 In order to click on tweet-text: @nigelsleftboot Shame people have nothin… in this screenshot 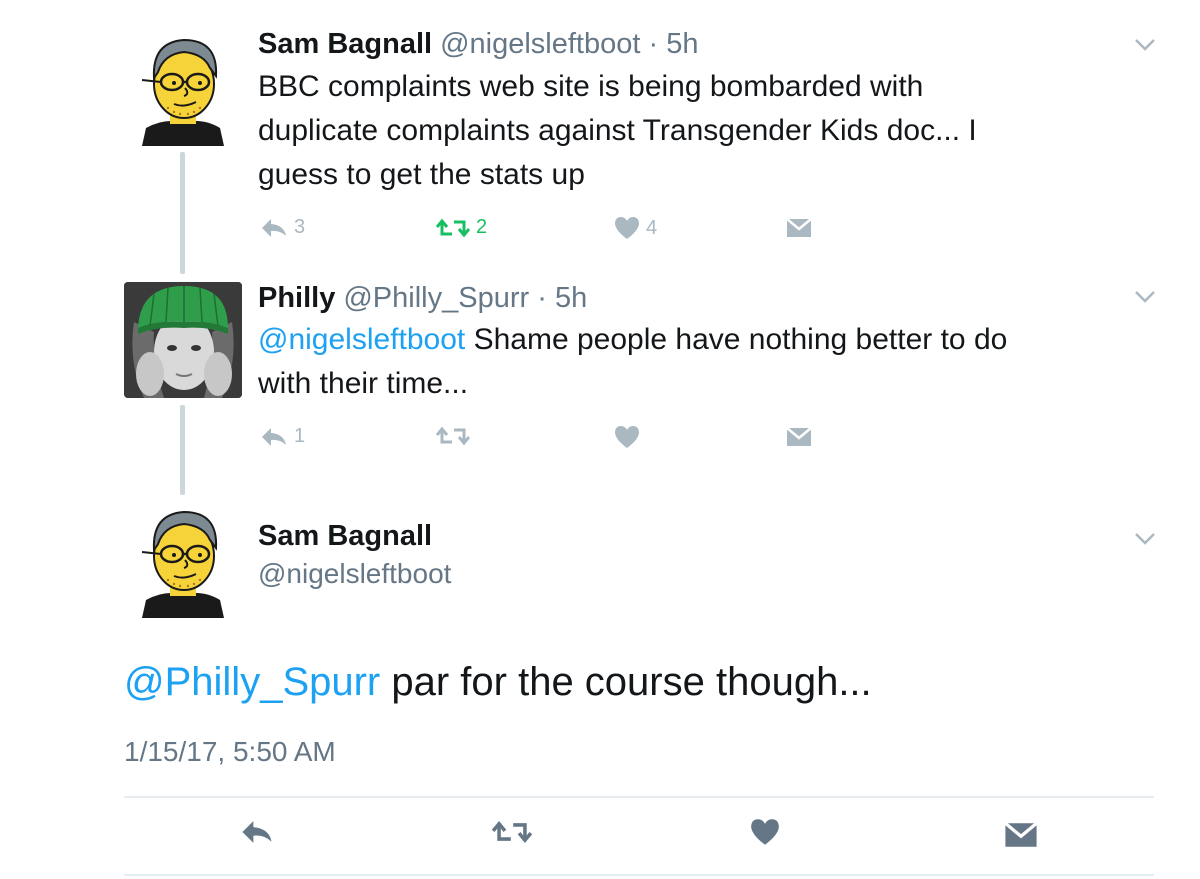, I will do `click(698, 362)`.